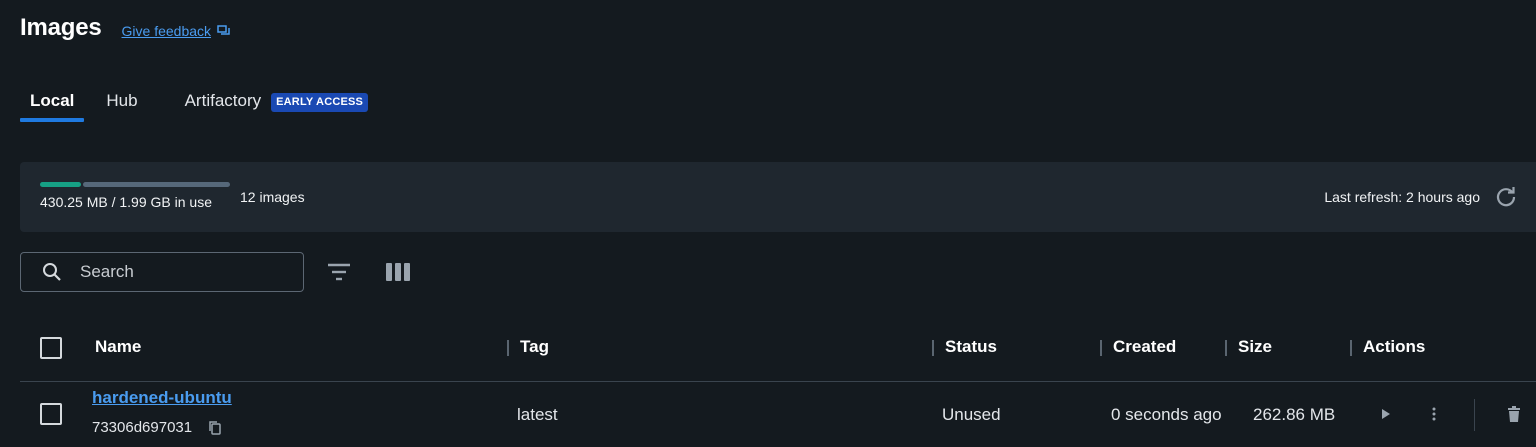 The width and height of the screenshot is (1536, 447). Describe the element at coordinates (61, 27) in the screenshot. I see `page-title: Images` at that location.